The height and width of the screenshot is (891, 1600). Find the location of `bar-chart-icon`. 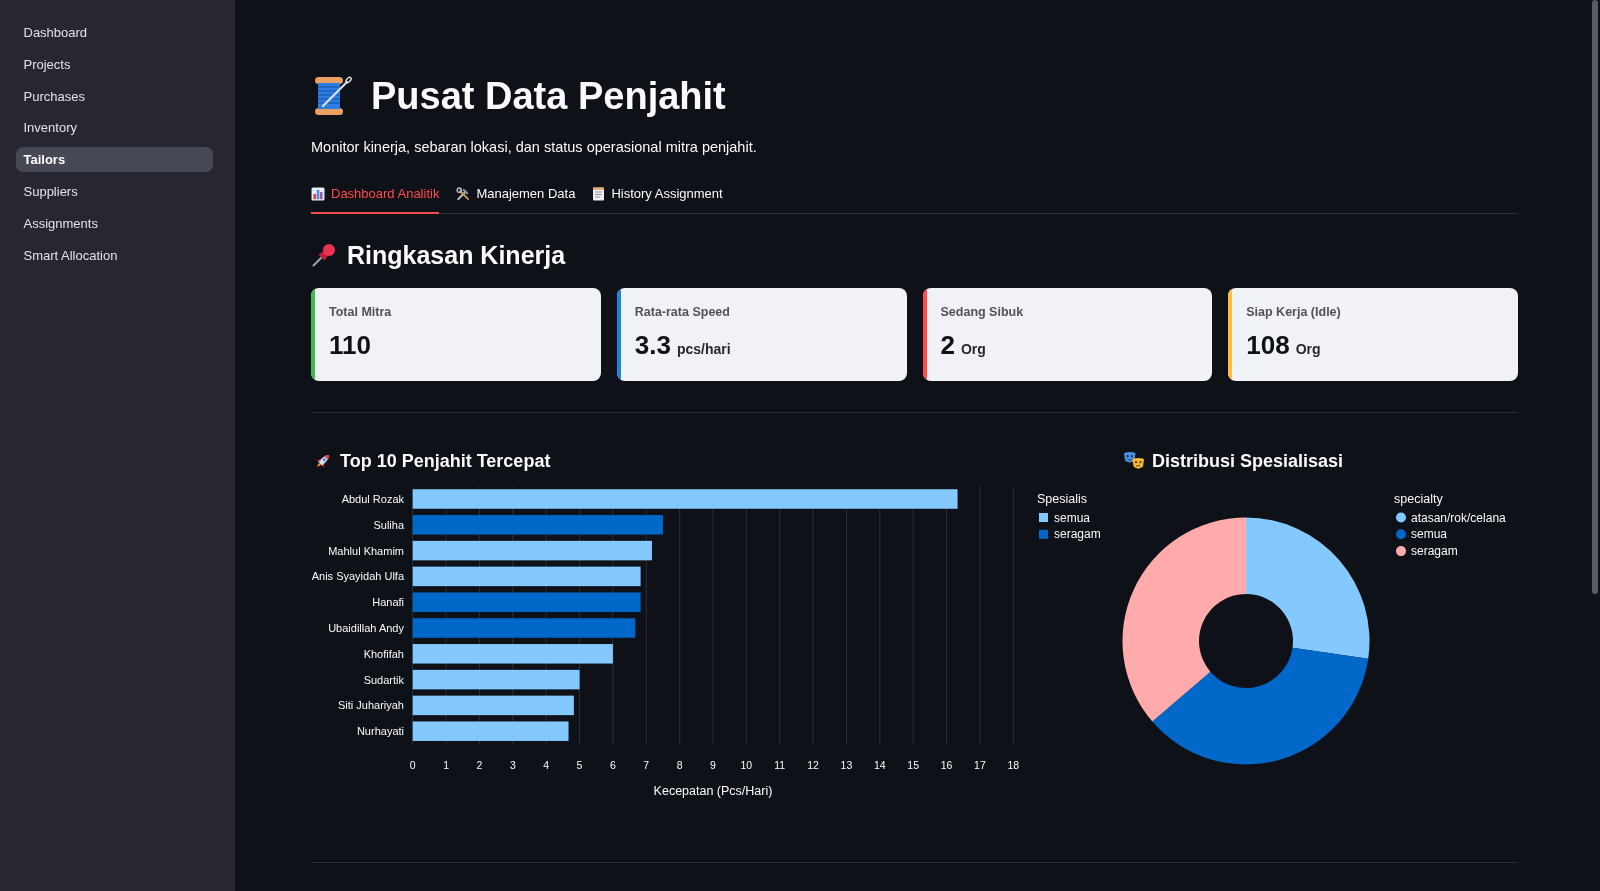

bar-chart-icon is located at coordinates (318, 194).